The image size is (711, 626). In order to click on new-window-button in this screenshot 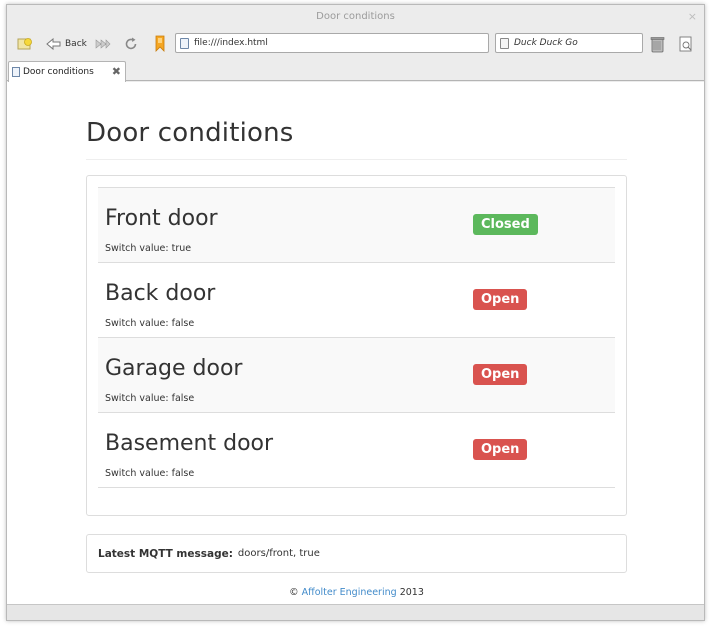, I will do `click(25, 44)`.